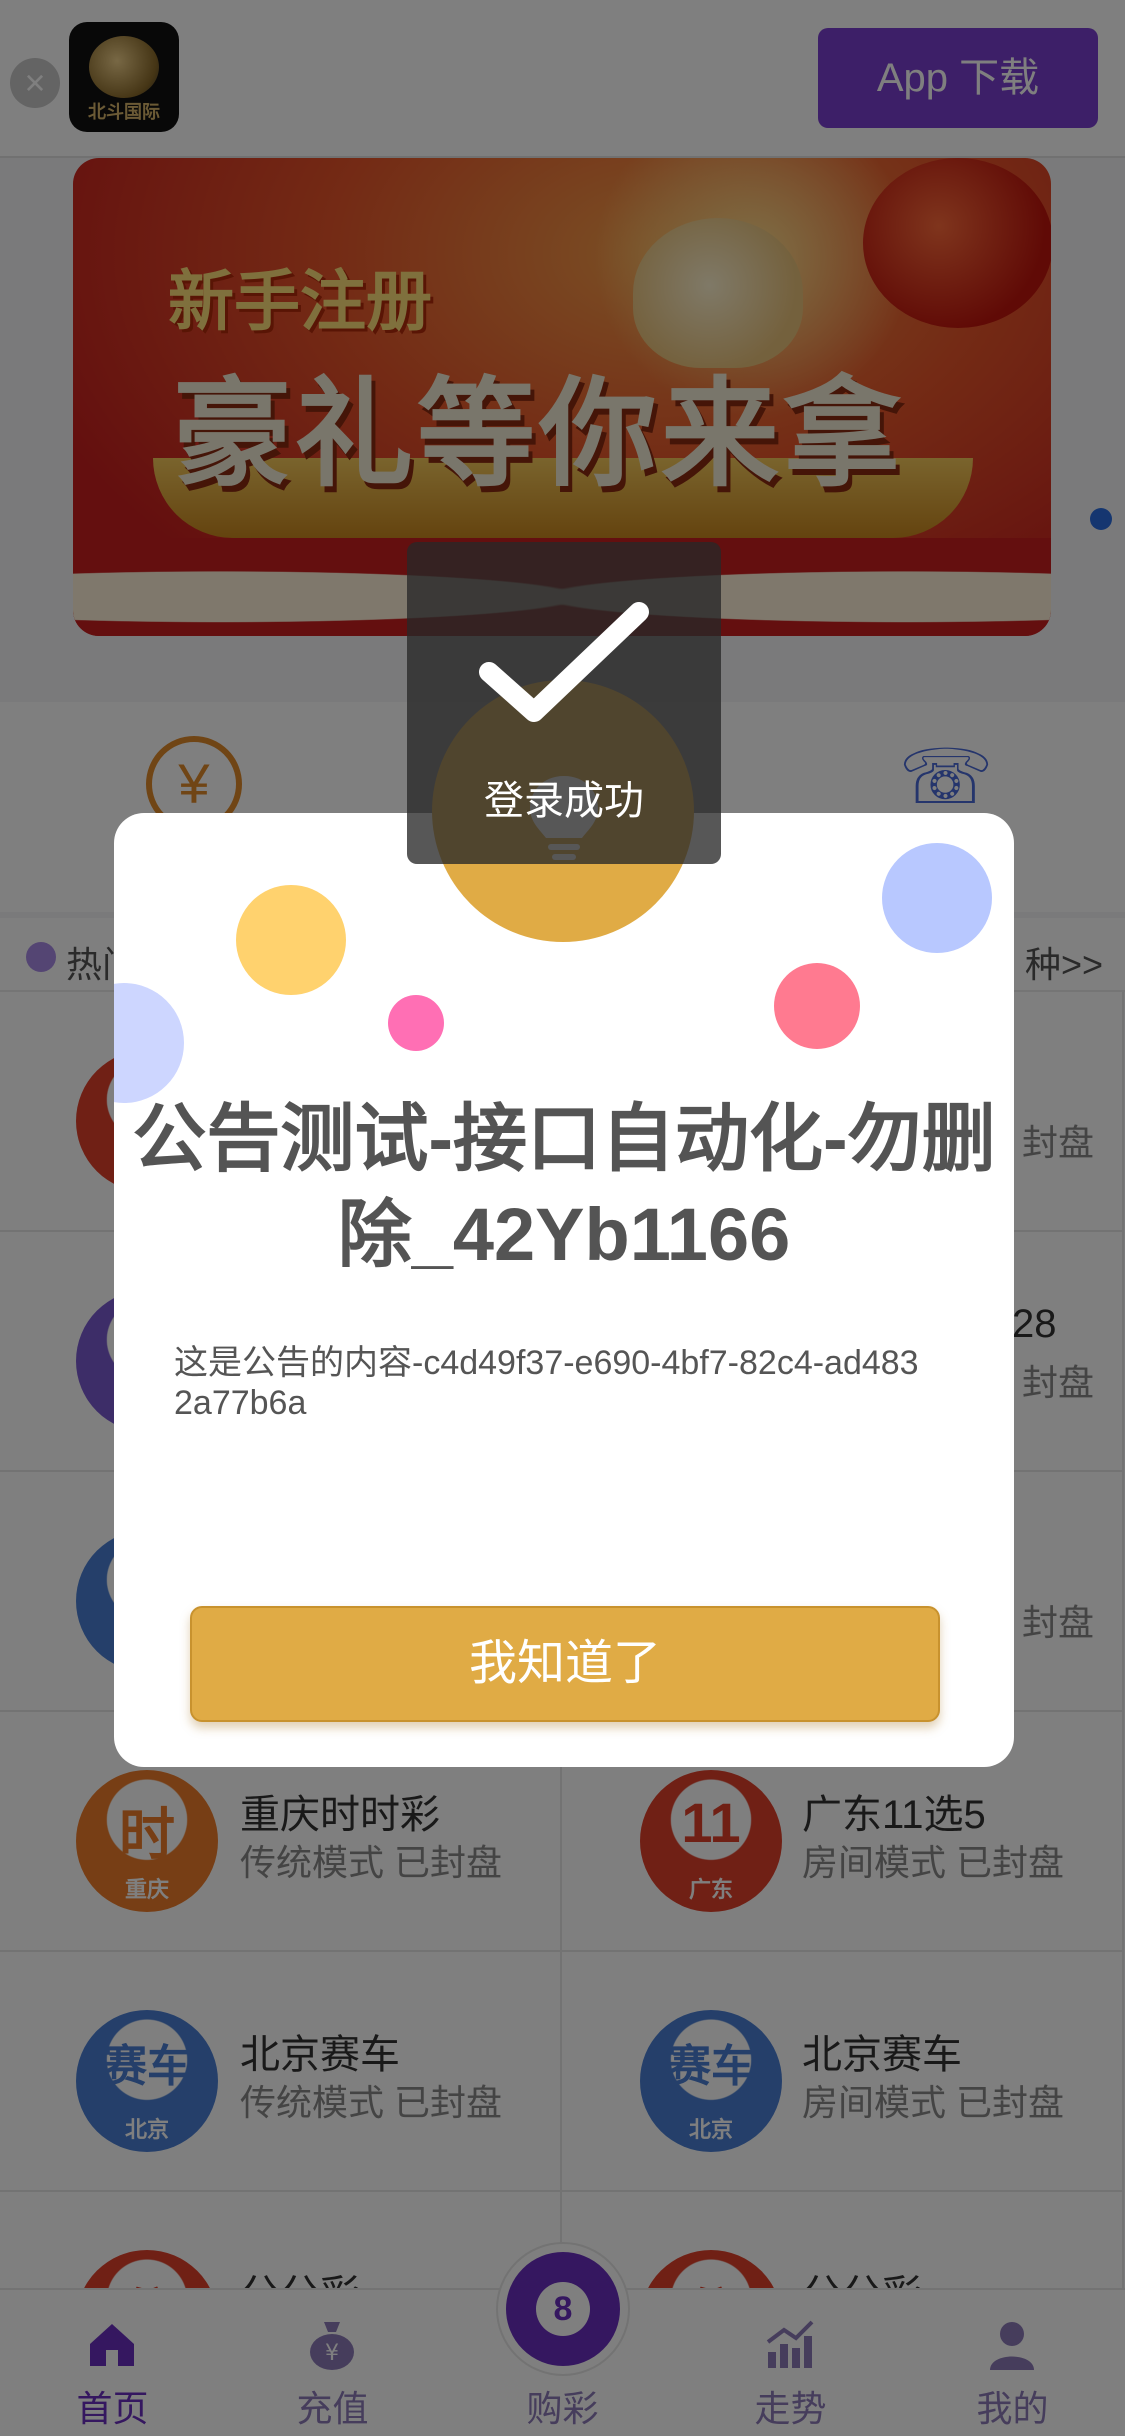  I want to click on modal-title: 公告测试-接口自动化-勿删除_42Yb1166, so click(564, 1186).